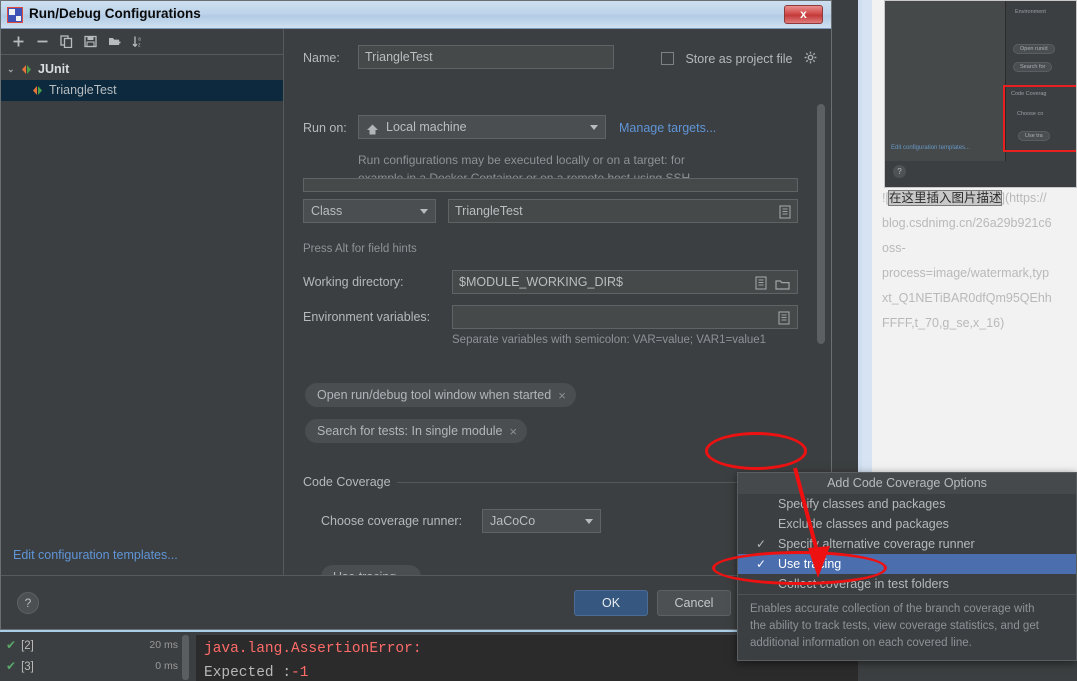 The image size is (1077, 681). I want to click on menu-item-label: Collect coverage in test folders, so click(863, 584).